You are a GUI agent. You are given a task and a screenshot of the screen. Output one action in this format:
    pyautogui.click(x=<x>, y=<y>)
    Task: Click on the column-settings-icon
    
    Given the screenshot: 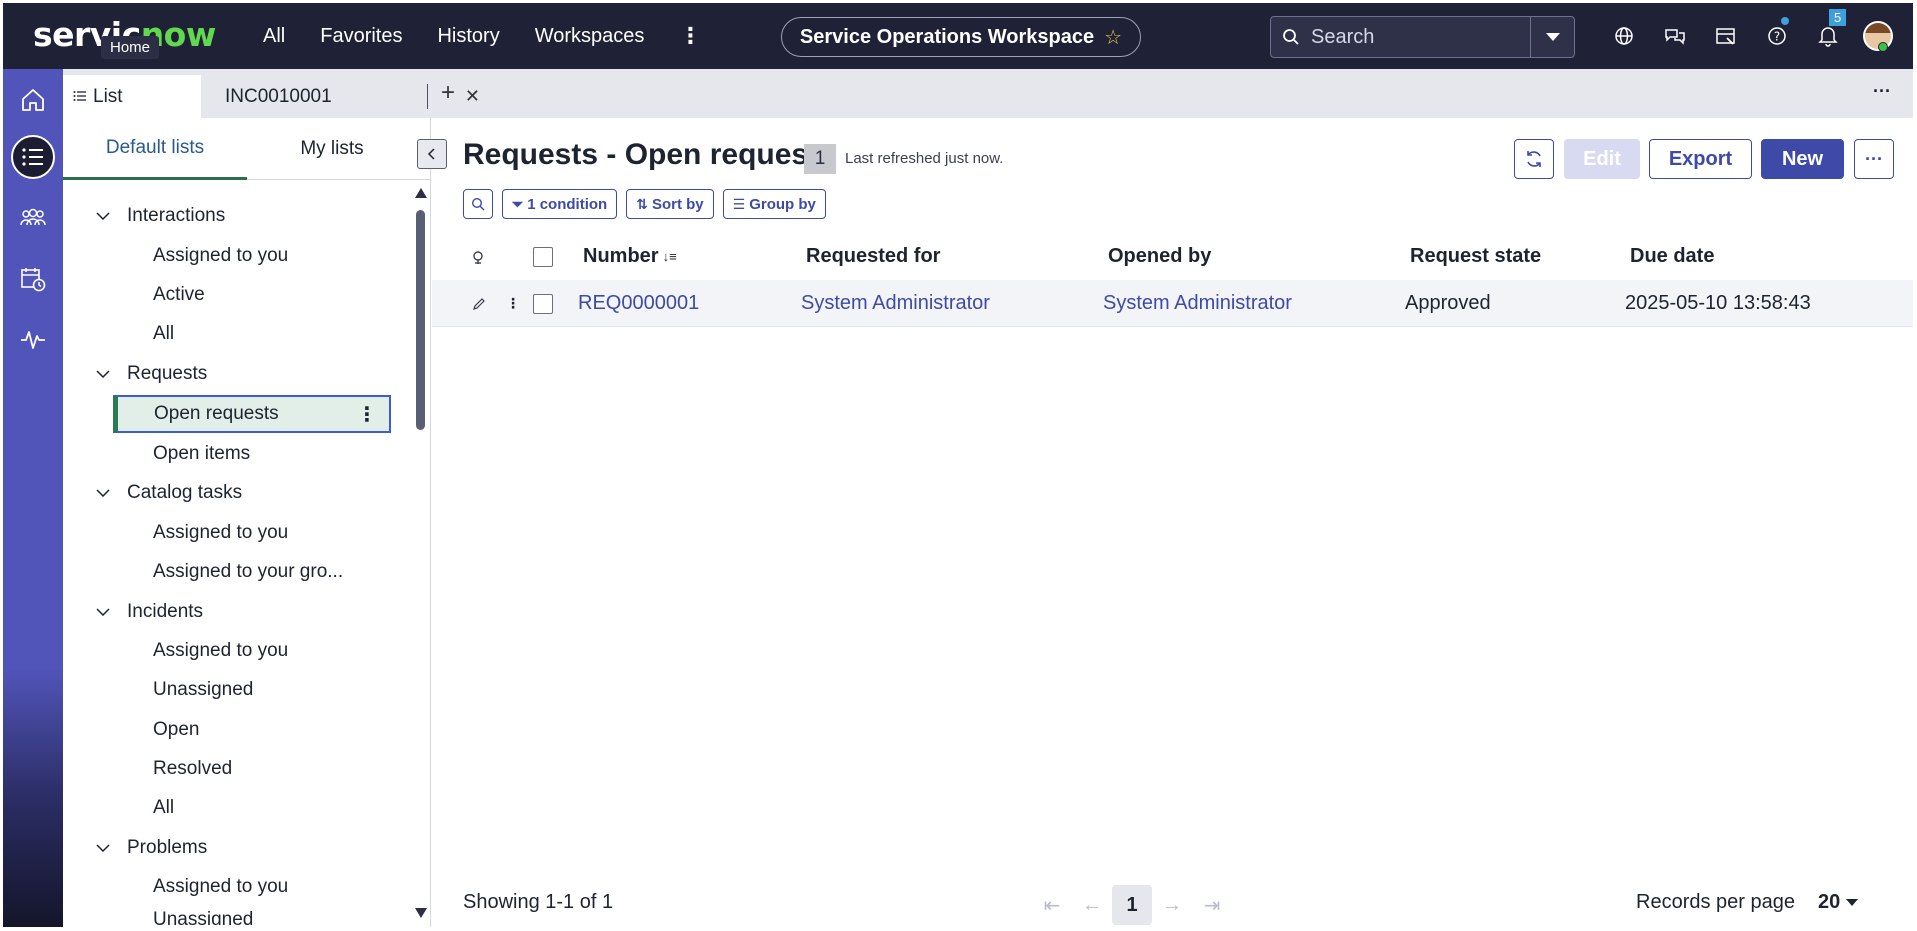 What is the action you would take?
    pyautogui.click(x=478, y=256)
    